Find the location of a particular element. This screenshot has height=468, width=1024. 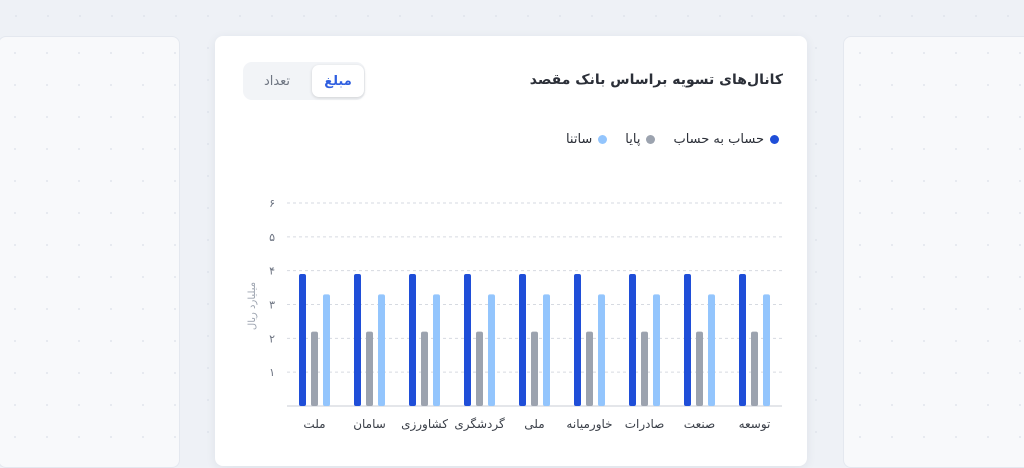

x-tick-label: توسعه is located at coordinates (755, 424).